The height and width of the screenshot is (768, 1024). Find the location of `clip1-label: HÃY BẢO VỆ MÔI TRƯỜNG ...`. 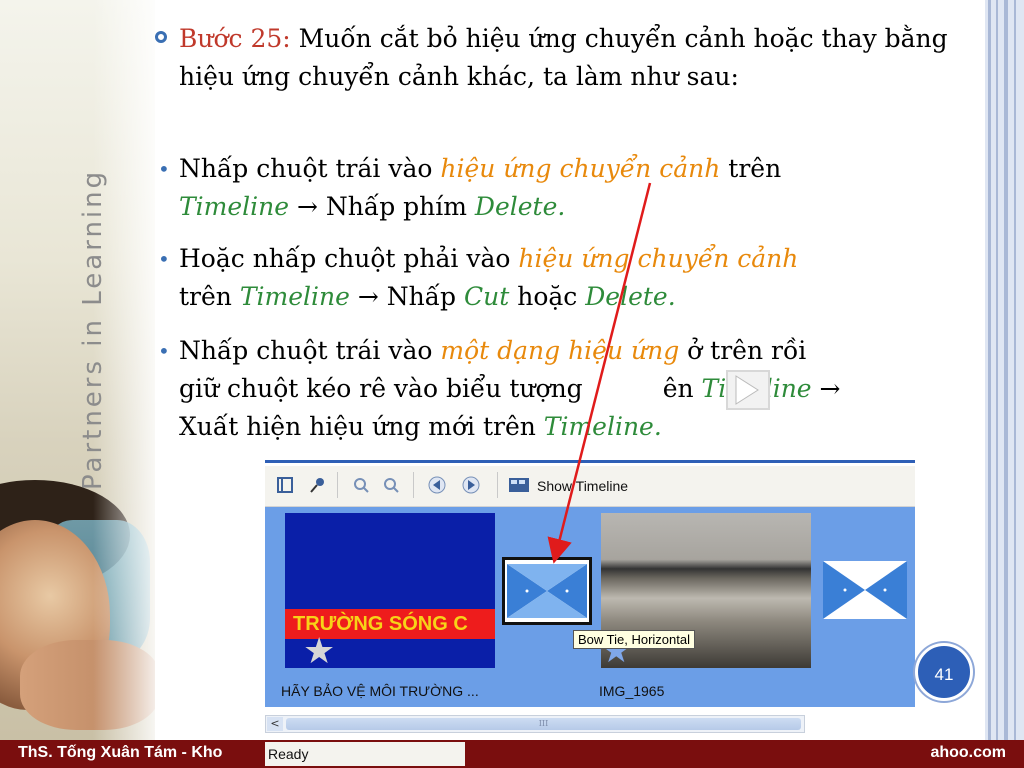

clip1-label: HÃY BẢO VỆ MÔI TRƯỜNG ... is located at coordinates (380, 691).